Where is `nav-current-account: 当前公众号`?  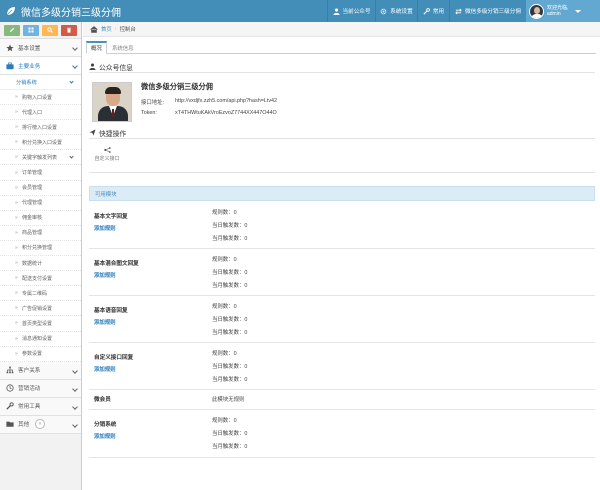 nav-current-account: 当前公众号 is located at coordinates (351, 11).